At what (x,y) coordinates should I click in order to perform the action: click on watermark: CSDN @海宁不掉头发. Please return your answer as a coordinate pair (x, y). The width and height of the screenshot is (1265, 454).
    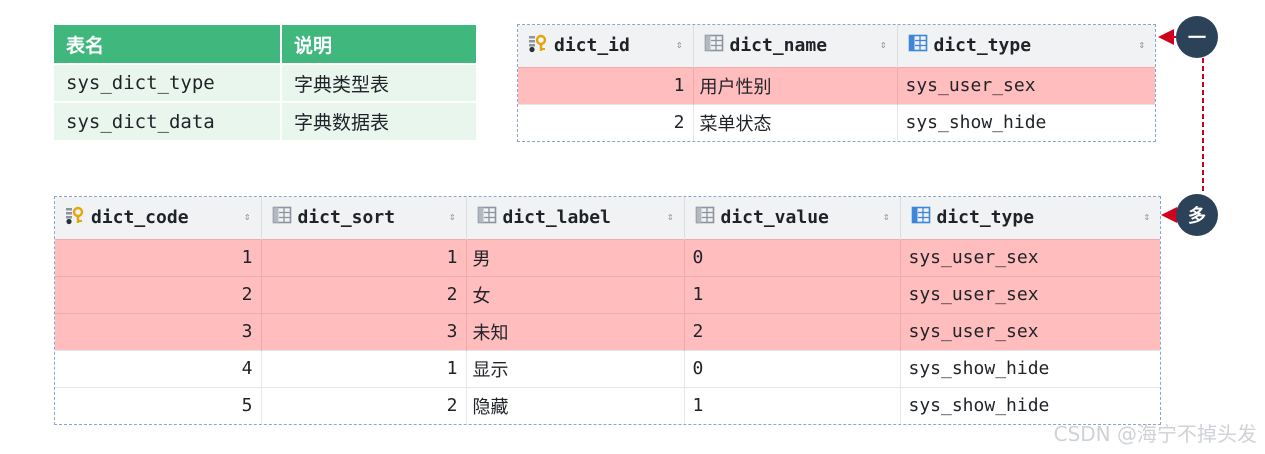
    Looking at the image, I should click on (1155, 434).